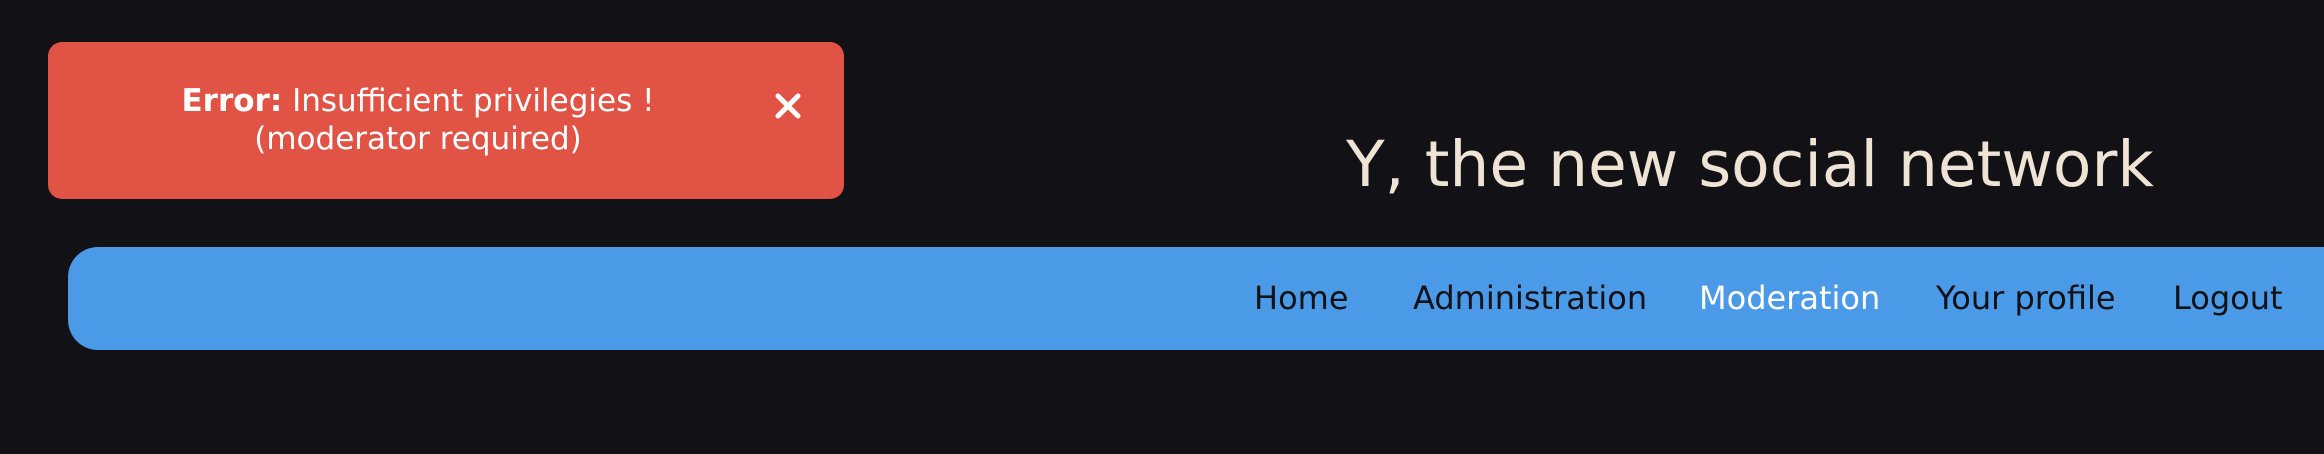  I want to click on nav-administration: Administration, so click(1530, 298).